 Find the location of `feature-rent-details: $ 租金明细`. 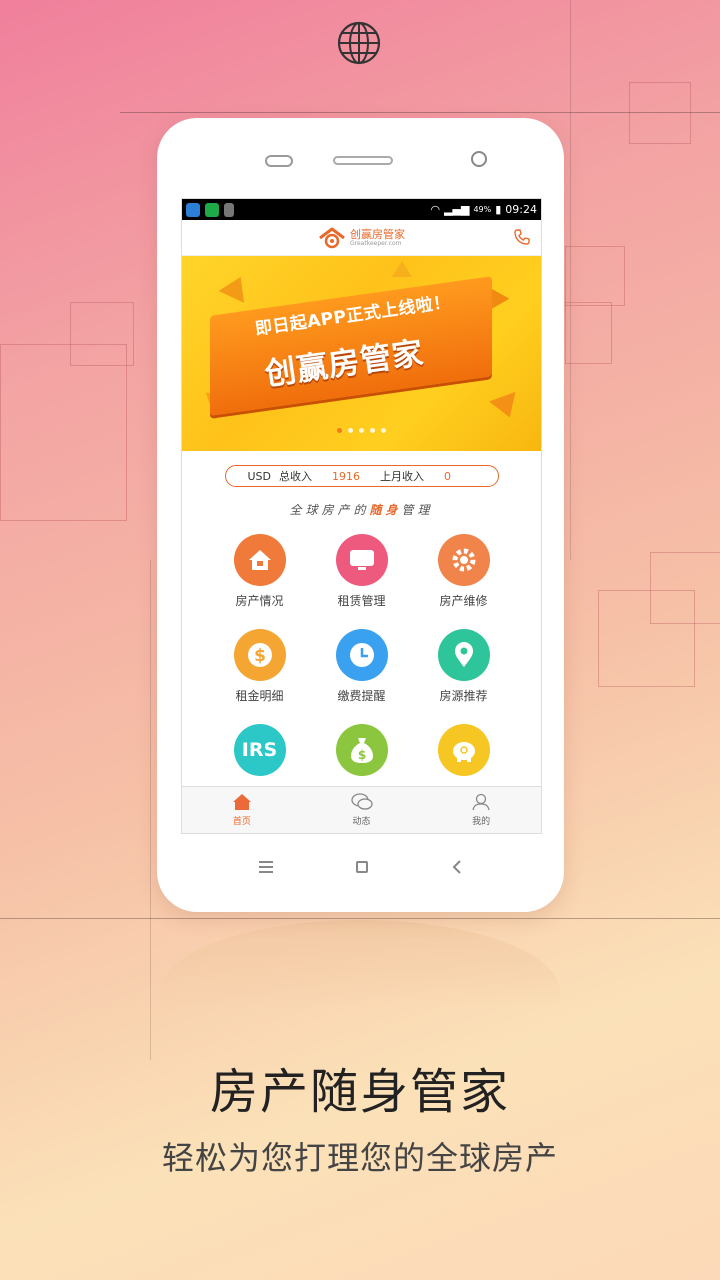

feature-rent-details: $ 租金明细 is located at coordinates (260, 666).